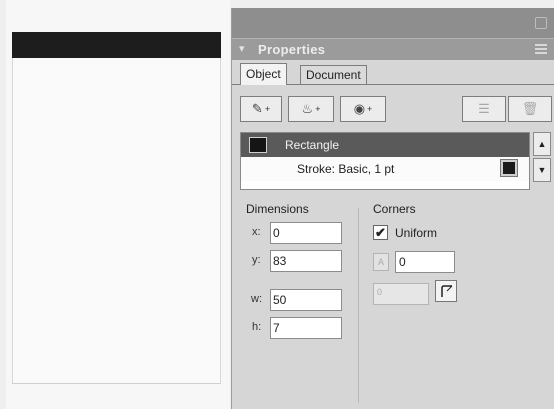 The image size is (554, 409). I want to click on collapse-arrow-icon: ▾, so click(242, 48).